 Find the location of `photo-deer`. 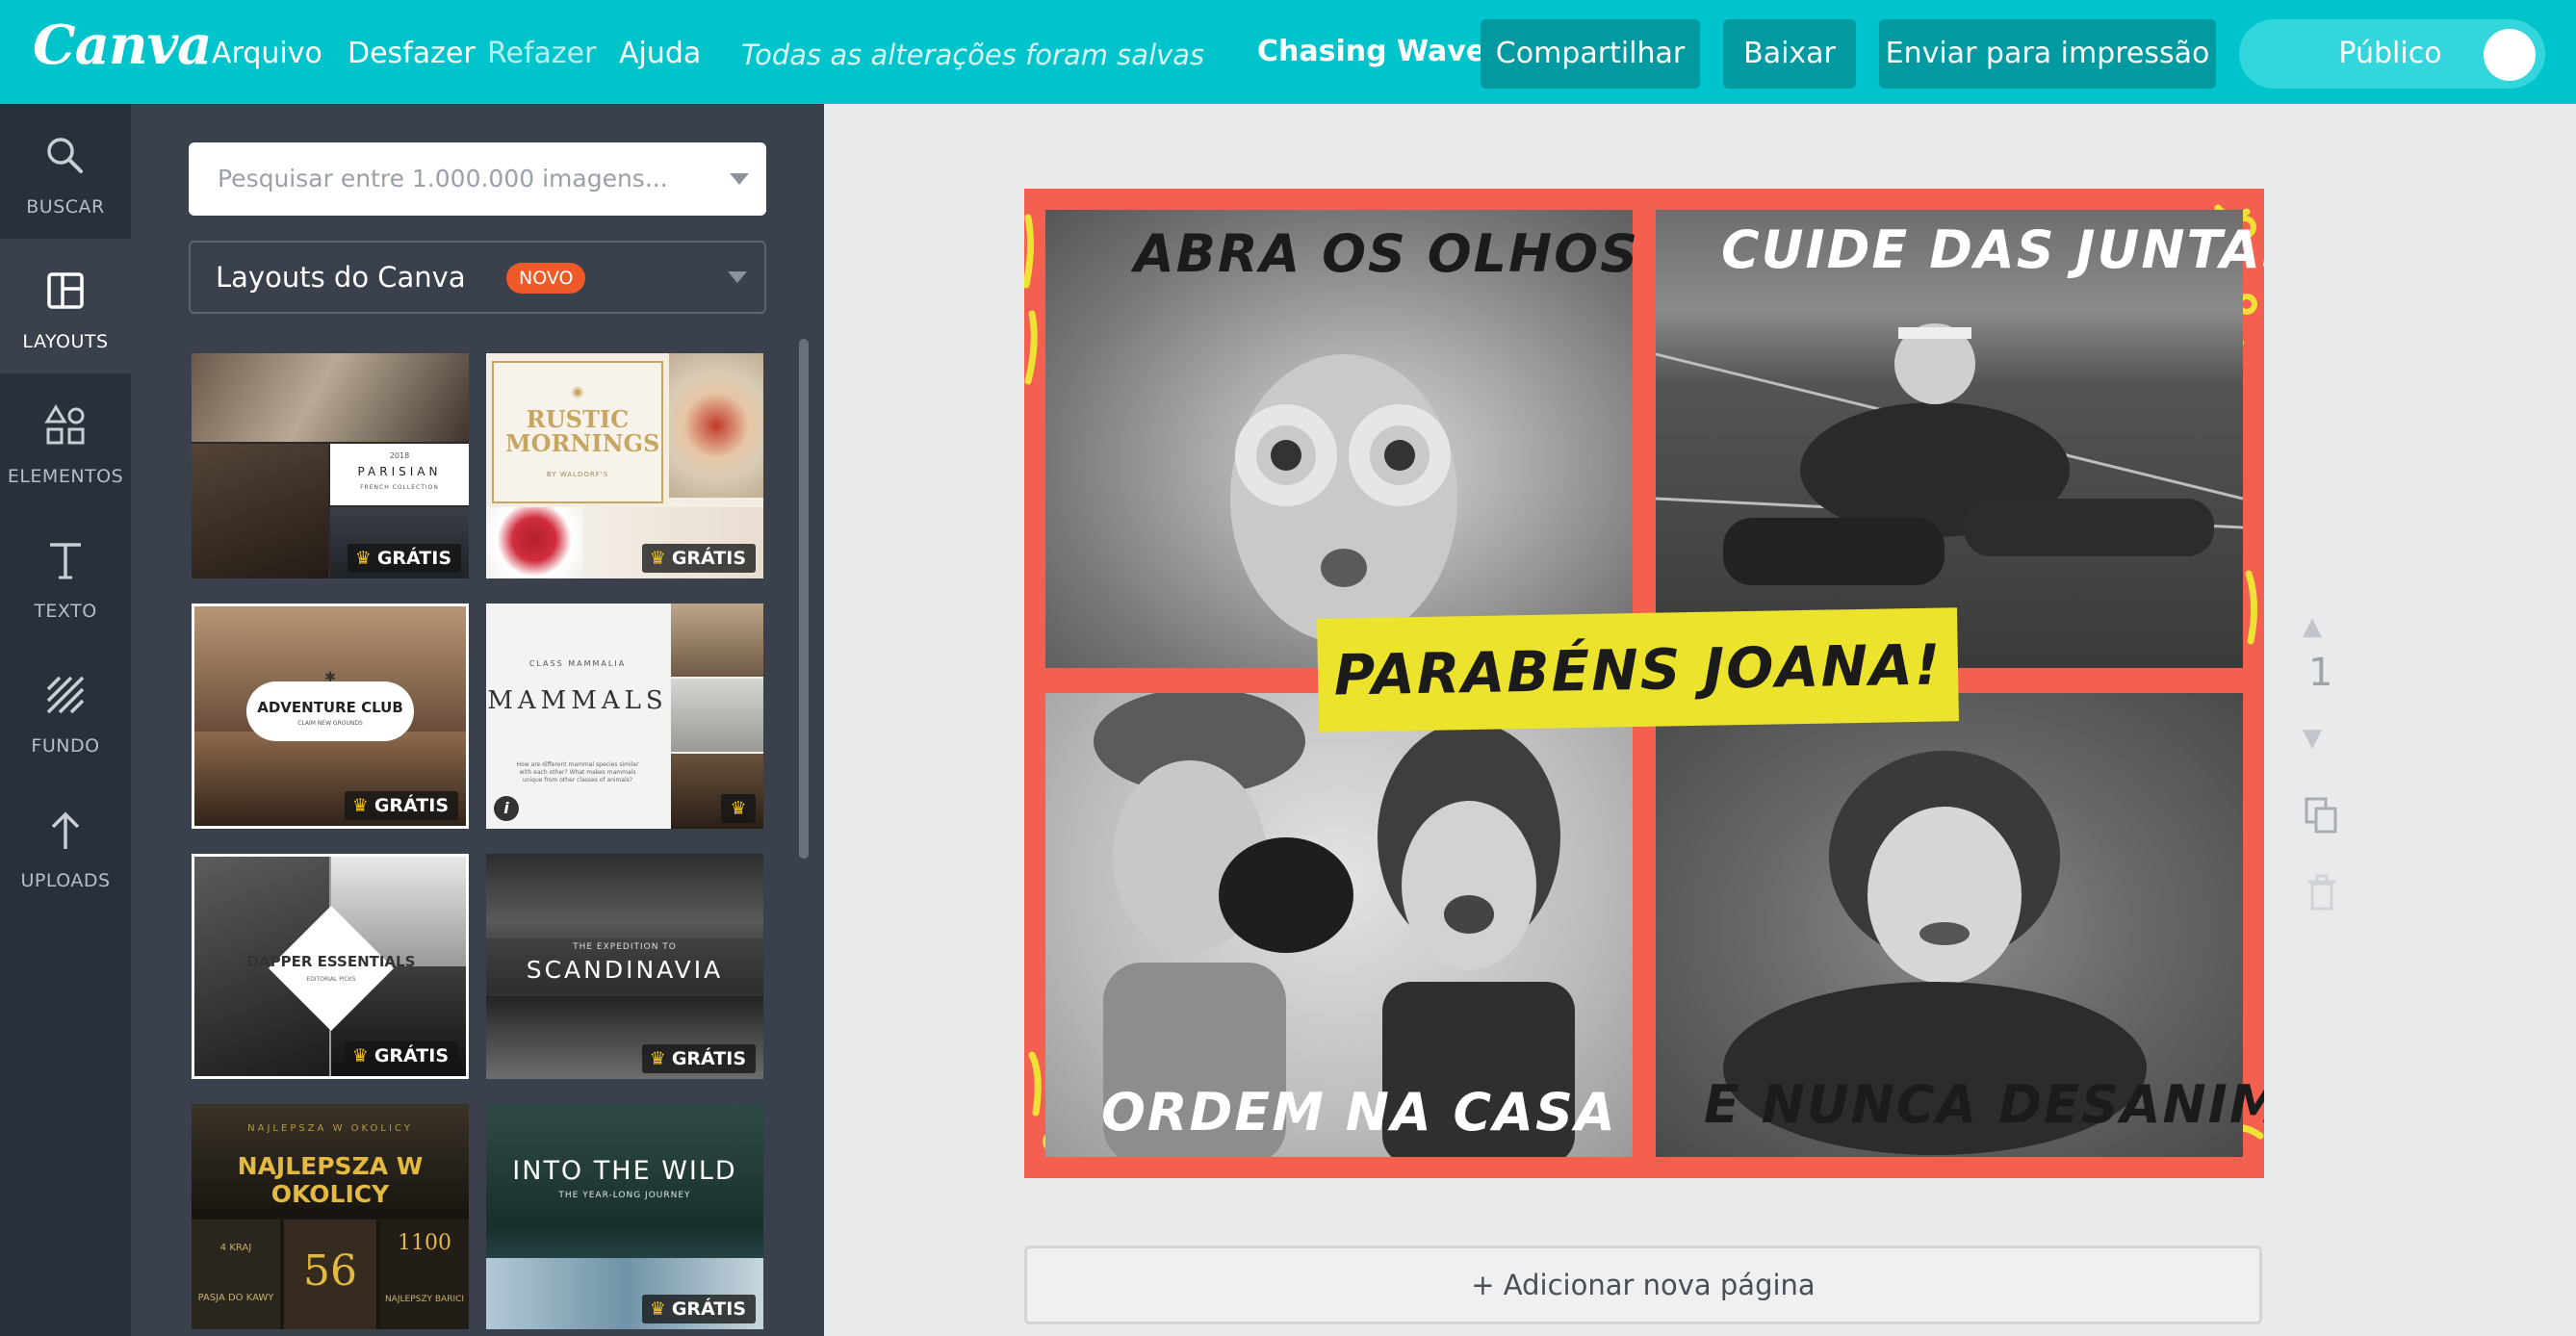

photo-deer is located at coordinates (717, 716).